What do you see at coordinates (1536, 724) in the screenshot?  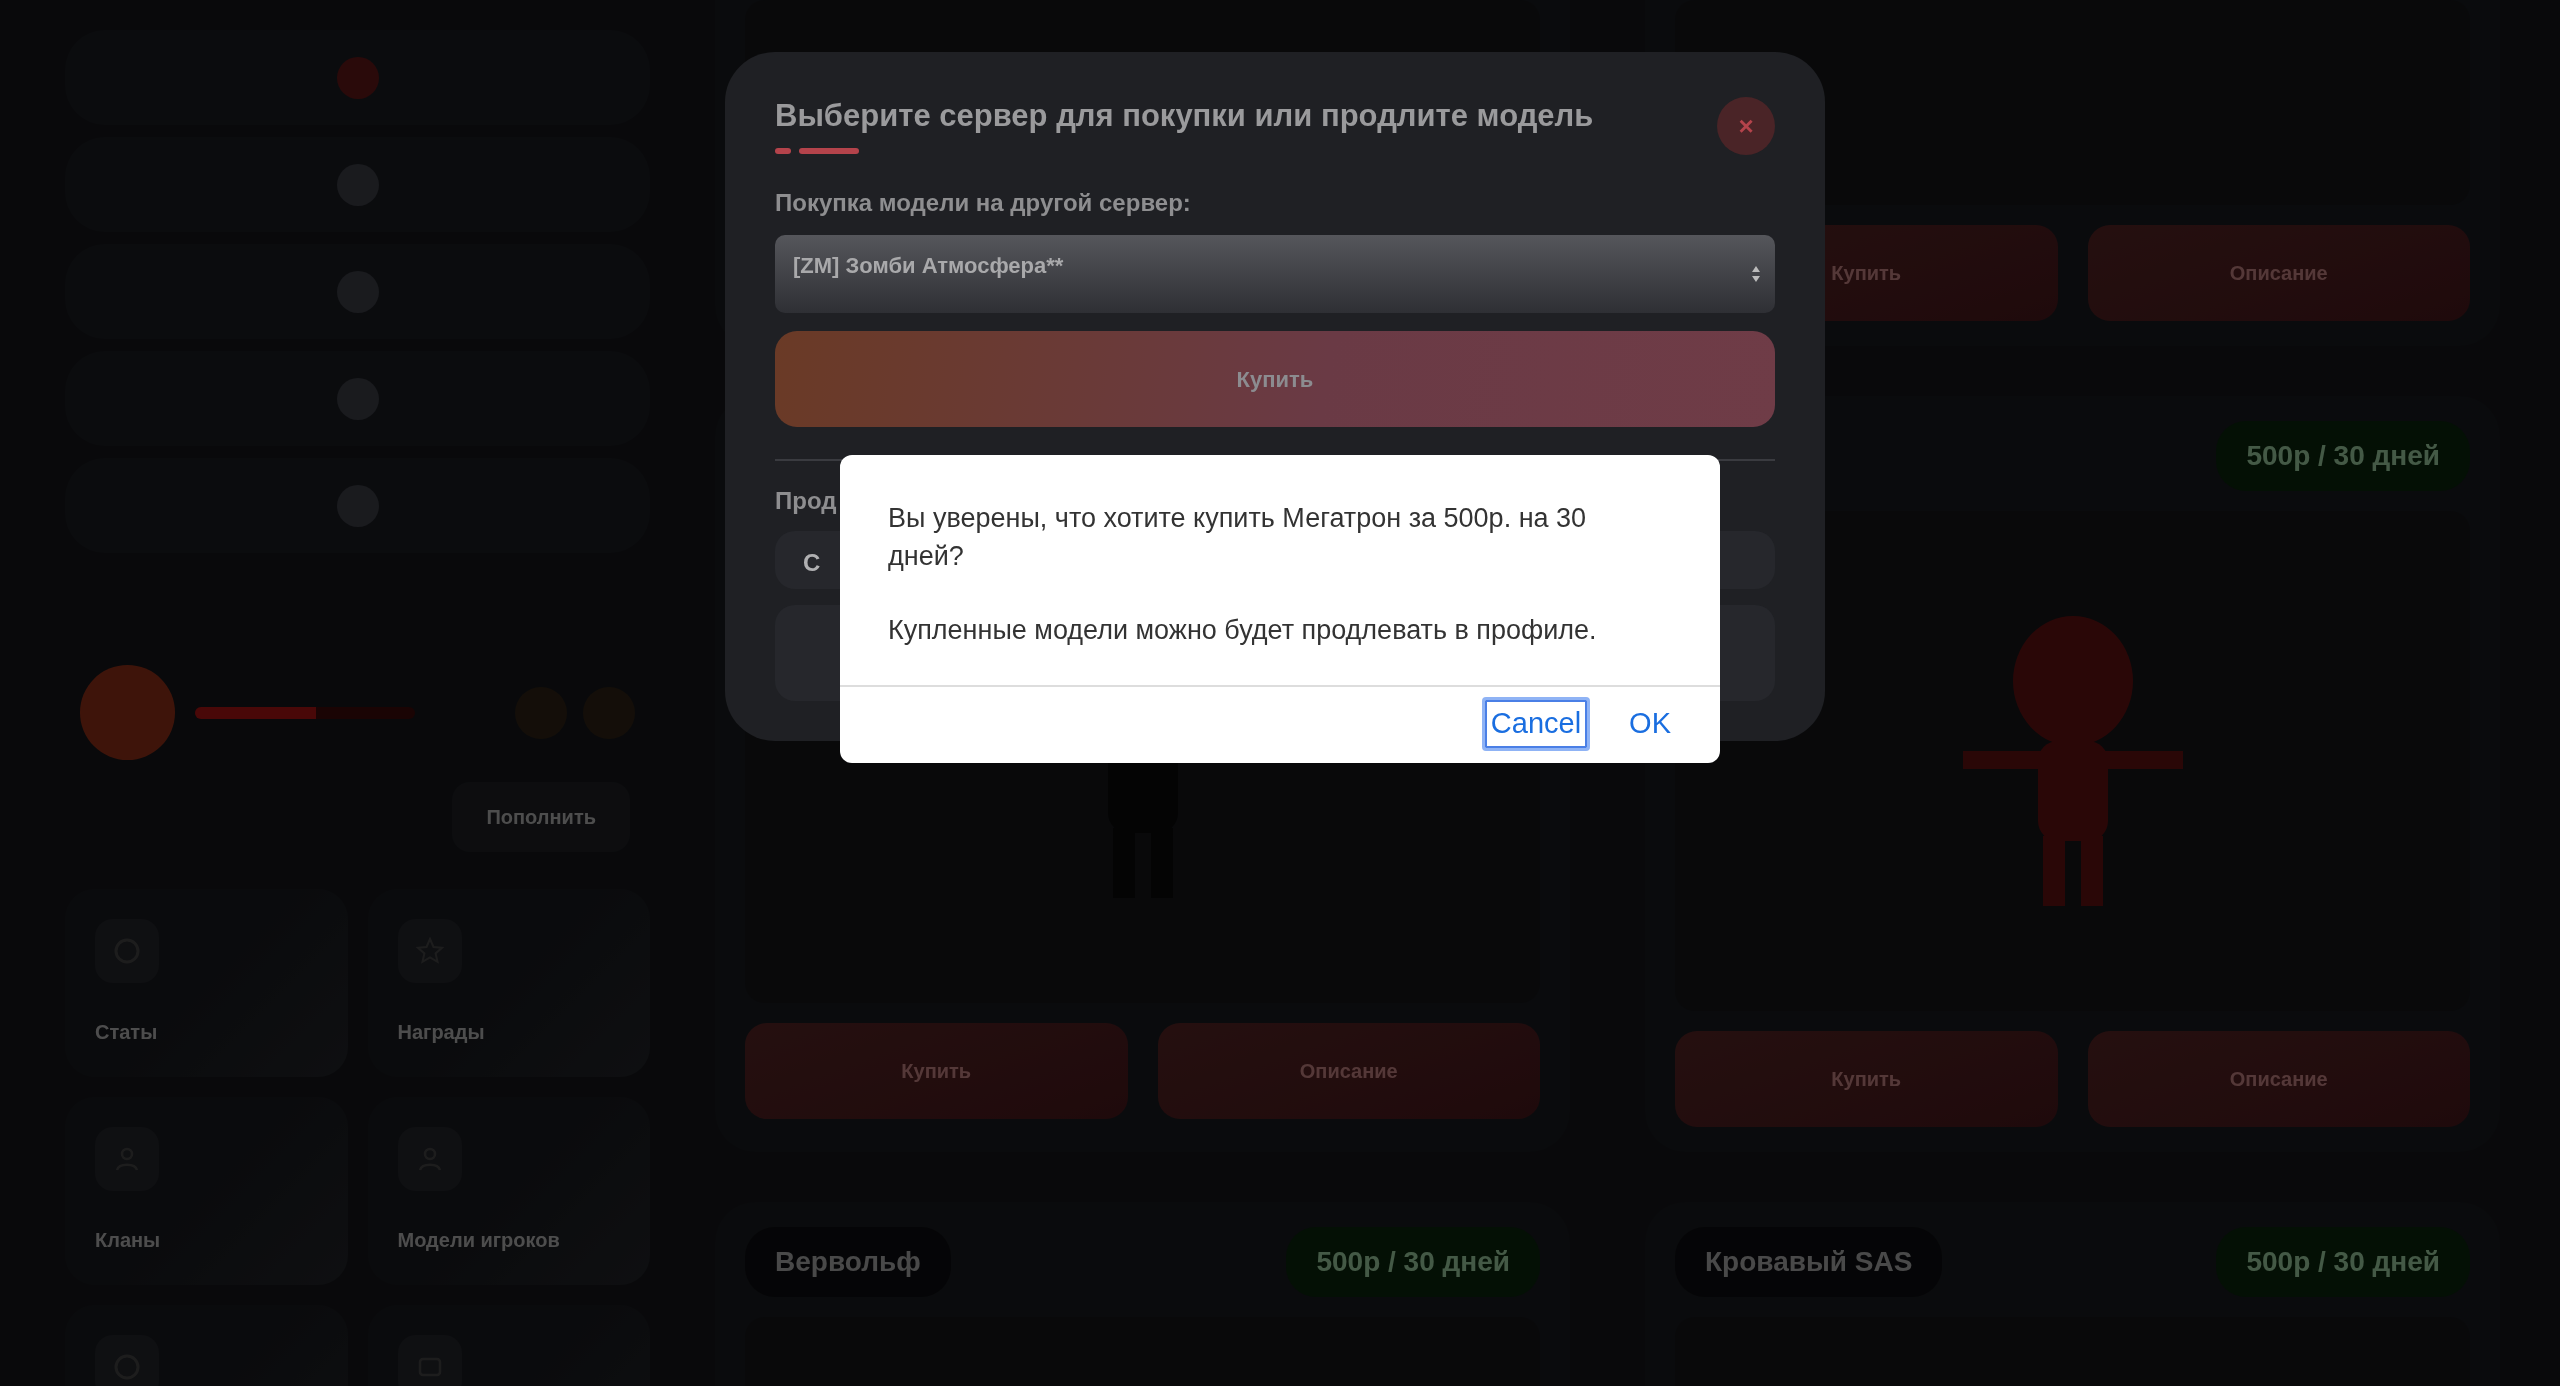 I see `dialog-button: Cancel` at bounding box center [1536, 724].